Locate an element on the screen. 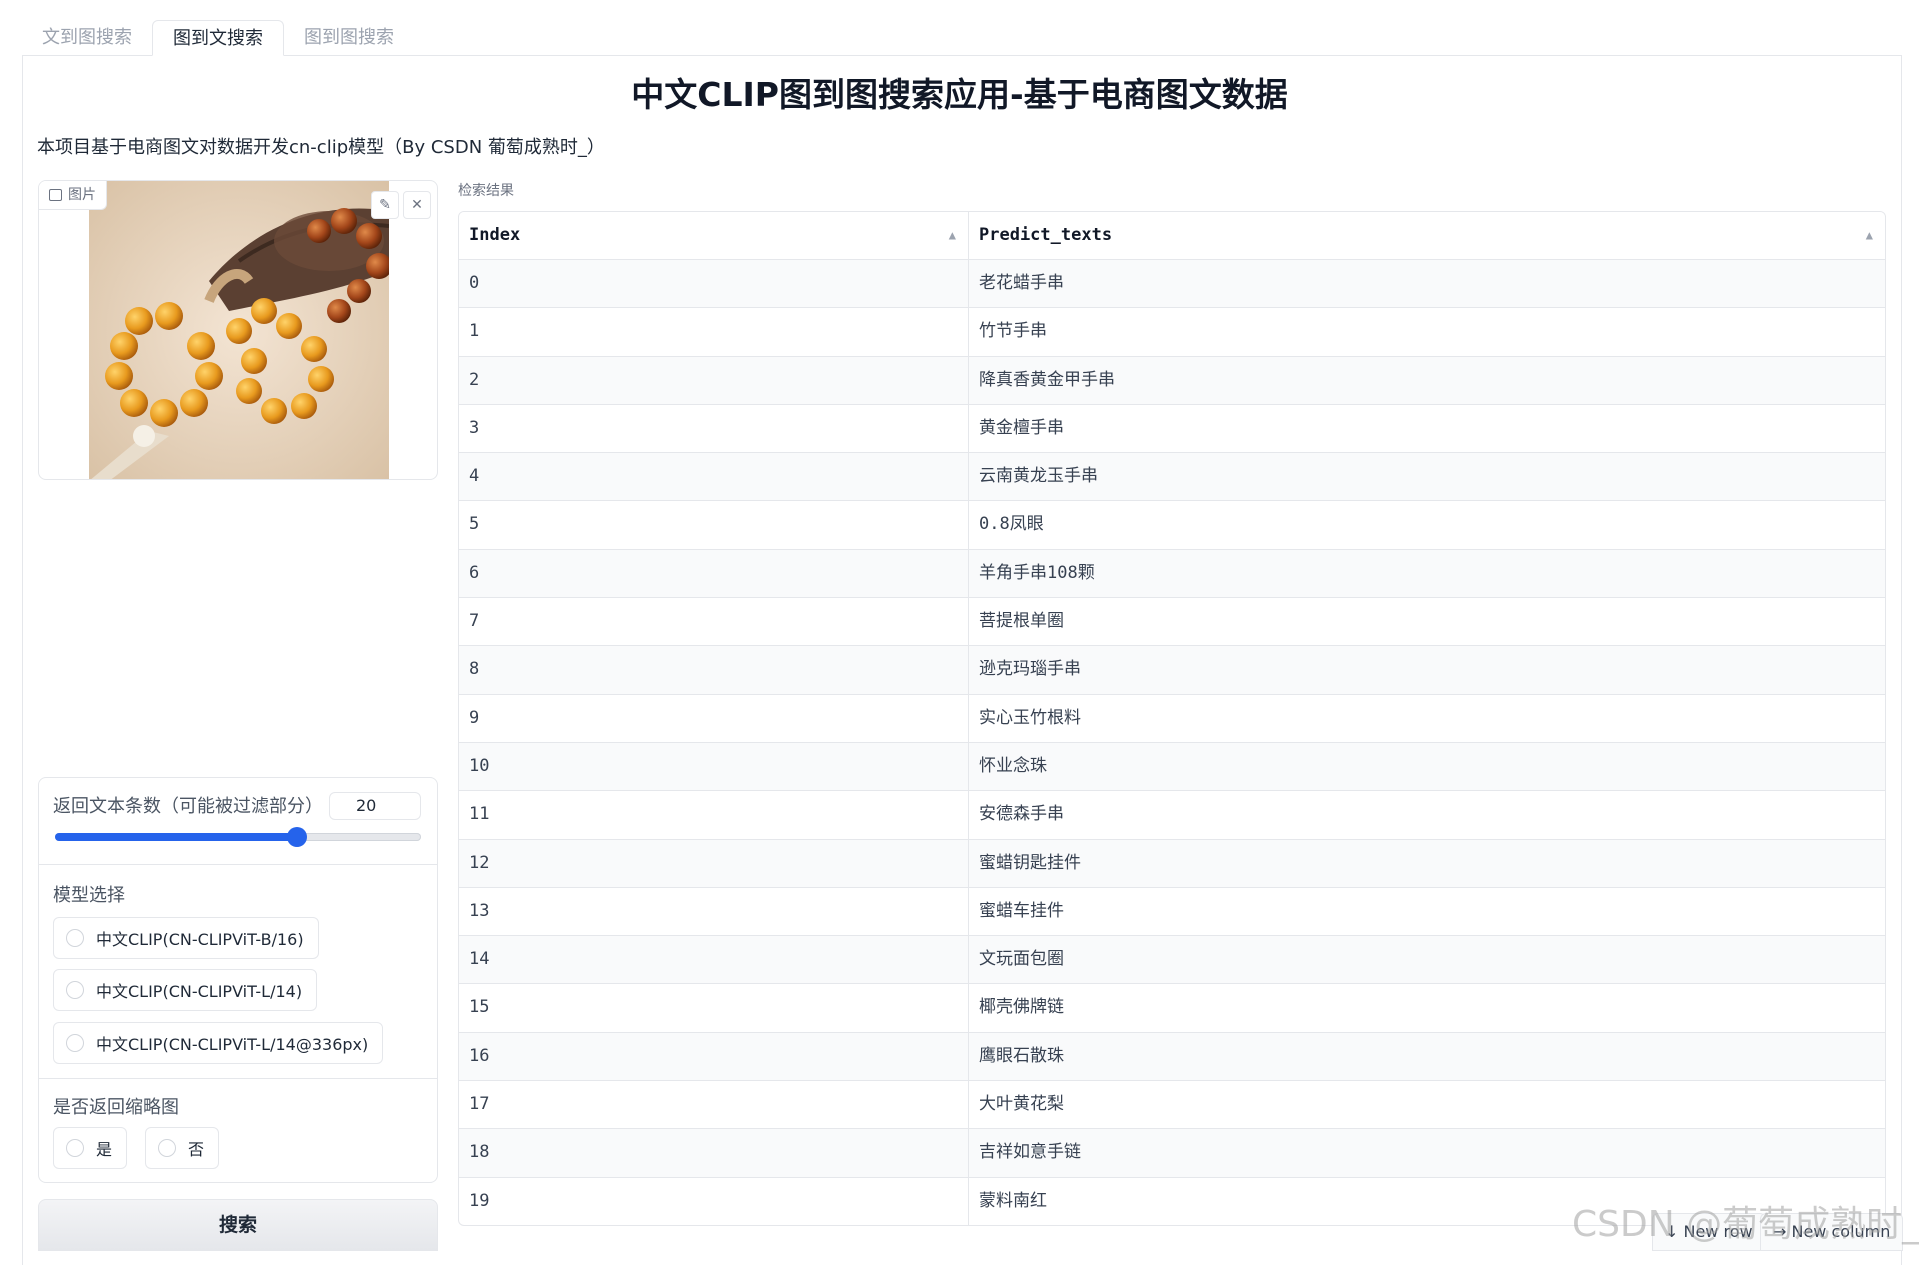  cell-index: 10 is located at coordinates (714, 766).